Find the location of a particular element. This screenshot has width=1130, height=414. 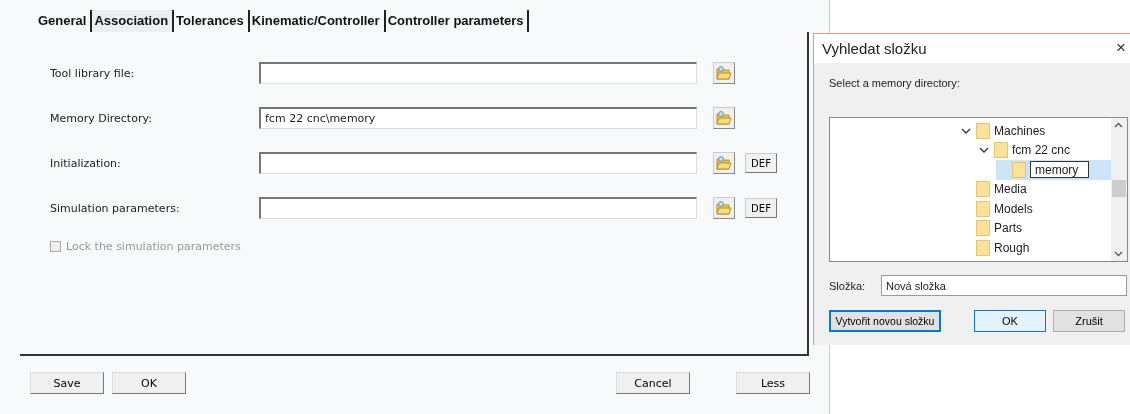

tab: Association is located at coordinates (133, 21).